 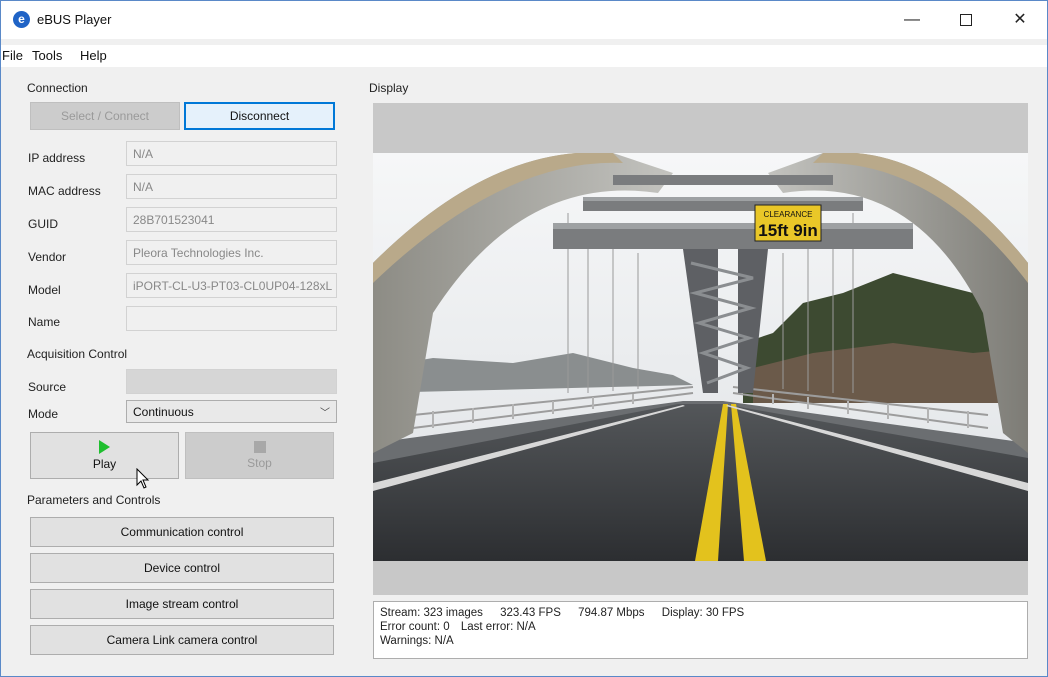 What do you see at coordinates (57, 158) in the screenshot?
I see `ip-address-label: IP address` at bounding box center [57, 158].